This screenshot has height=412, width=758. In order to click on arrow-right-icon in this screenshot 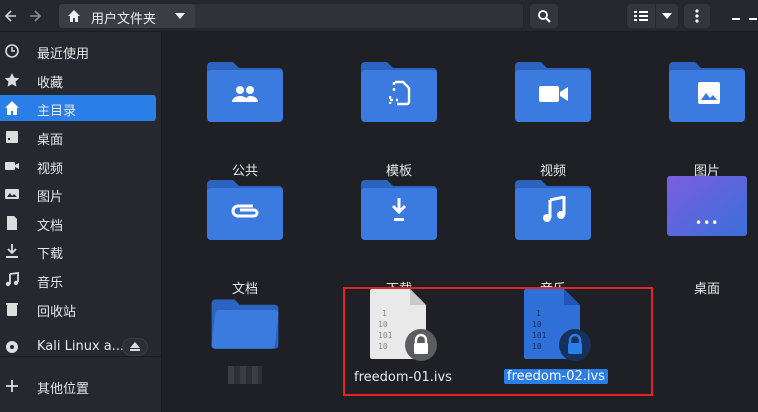, I will do `click(36, 16)`.